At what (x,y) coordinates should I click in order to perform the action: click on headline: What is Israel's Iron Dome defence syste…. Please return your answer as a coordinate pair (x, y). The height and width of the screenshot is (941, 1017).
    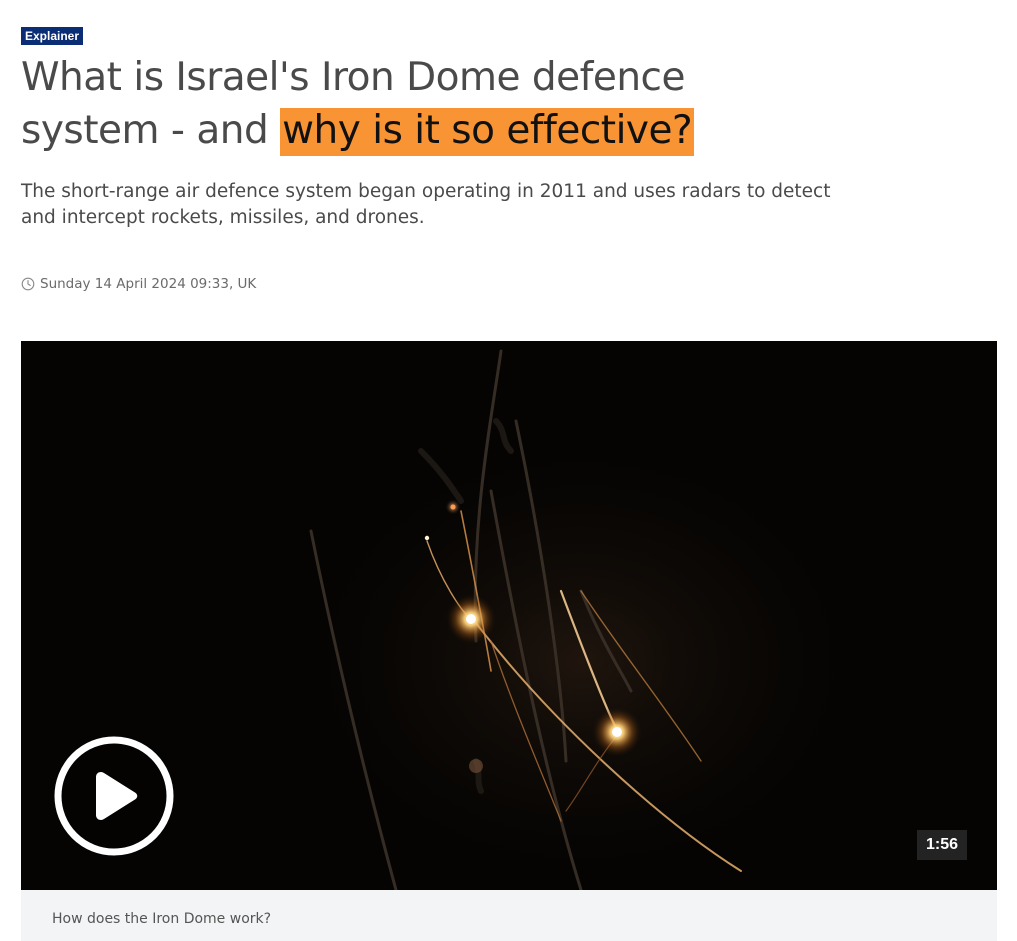
    Looking at the image, I should click on (381, 104).